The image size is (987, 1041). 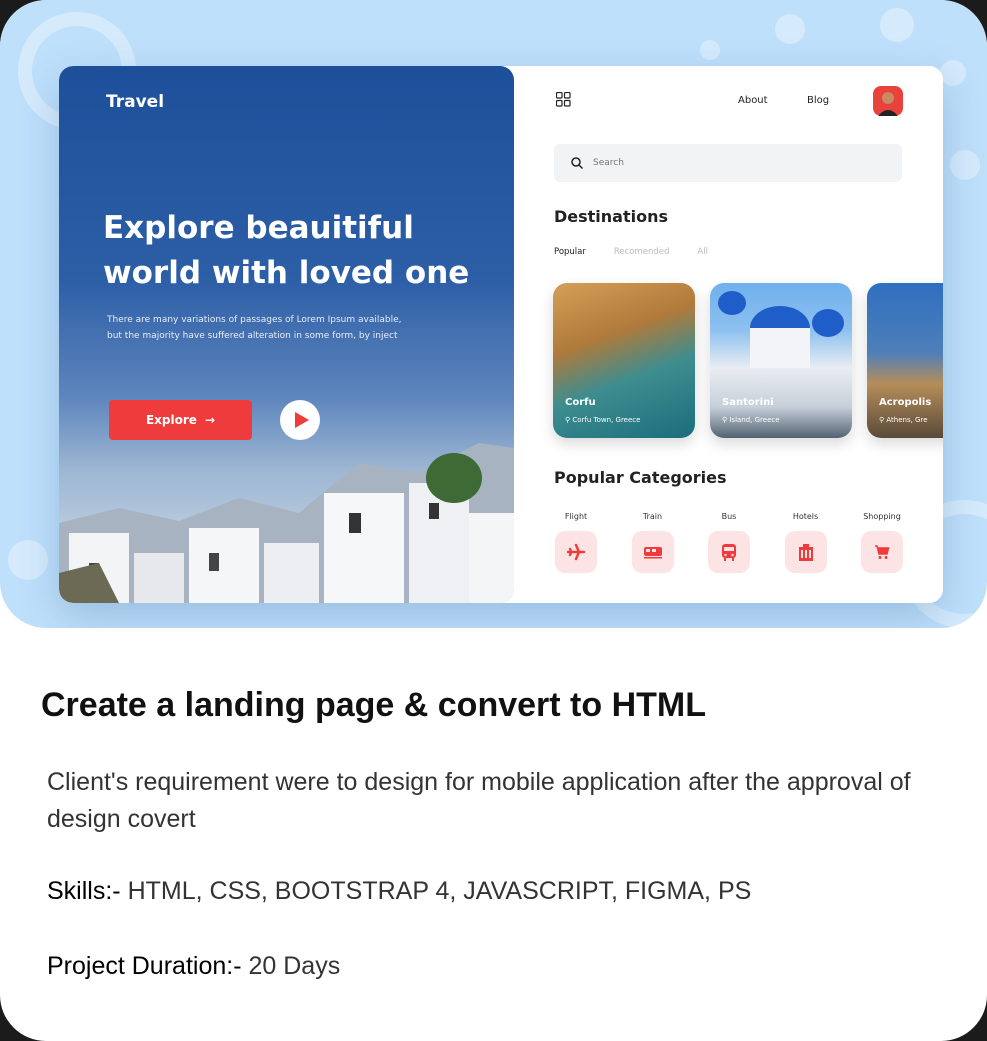 I want to click on tab-all: All, so click(x=702, y=252).